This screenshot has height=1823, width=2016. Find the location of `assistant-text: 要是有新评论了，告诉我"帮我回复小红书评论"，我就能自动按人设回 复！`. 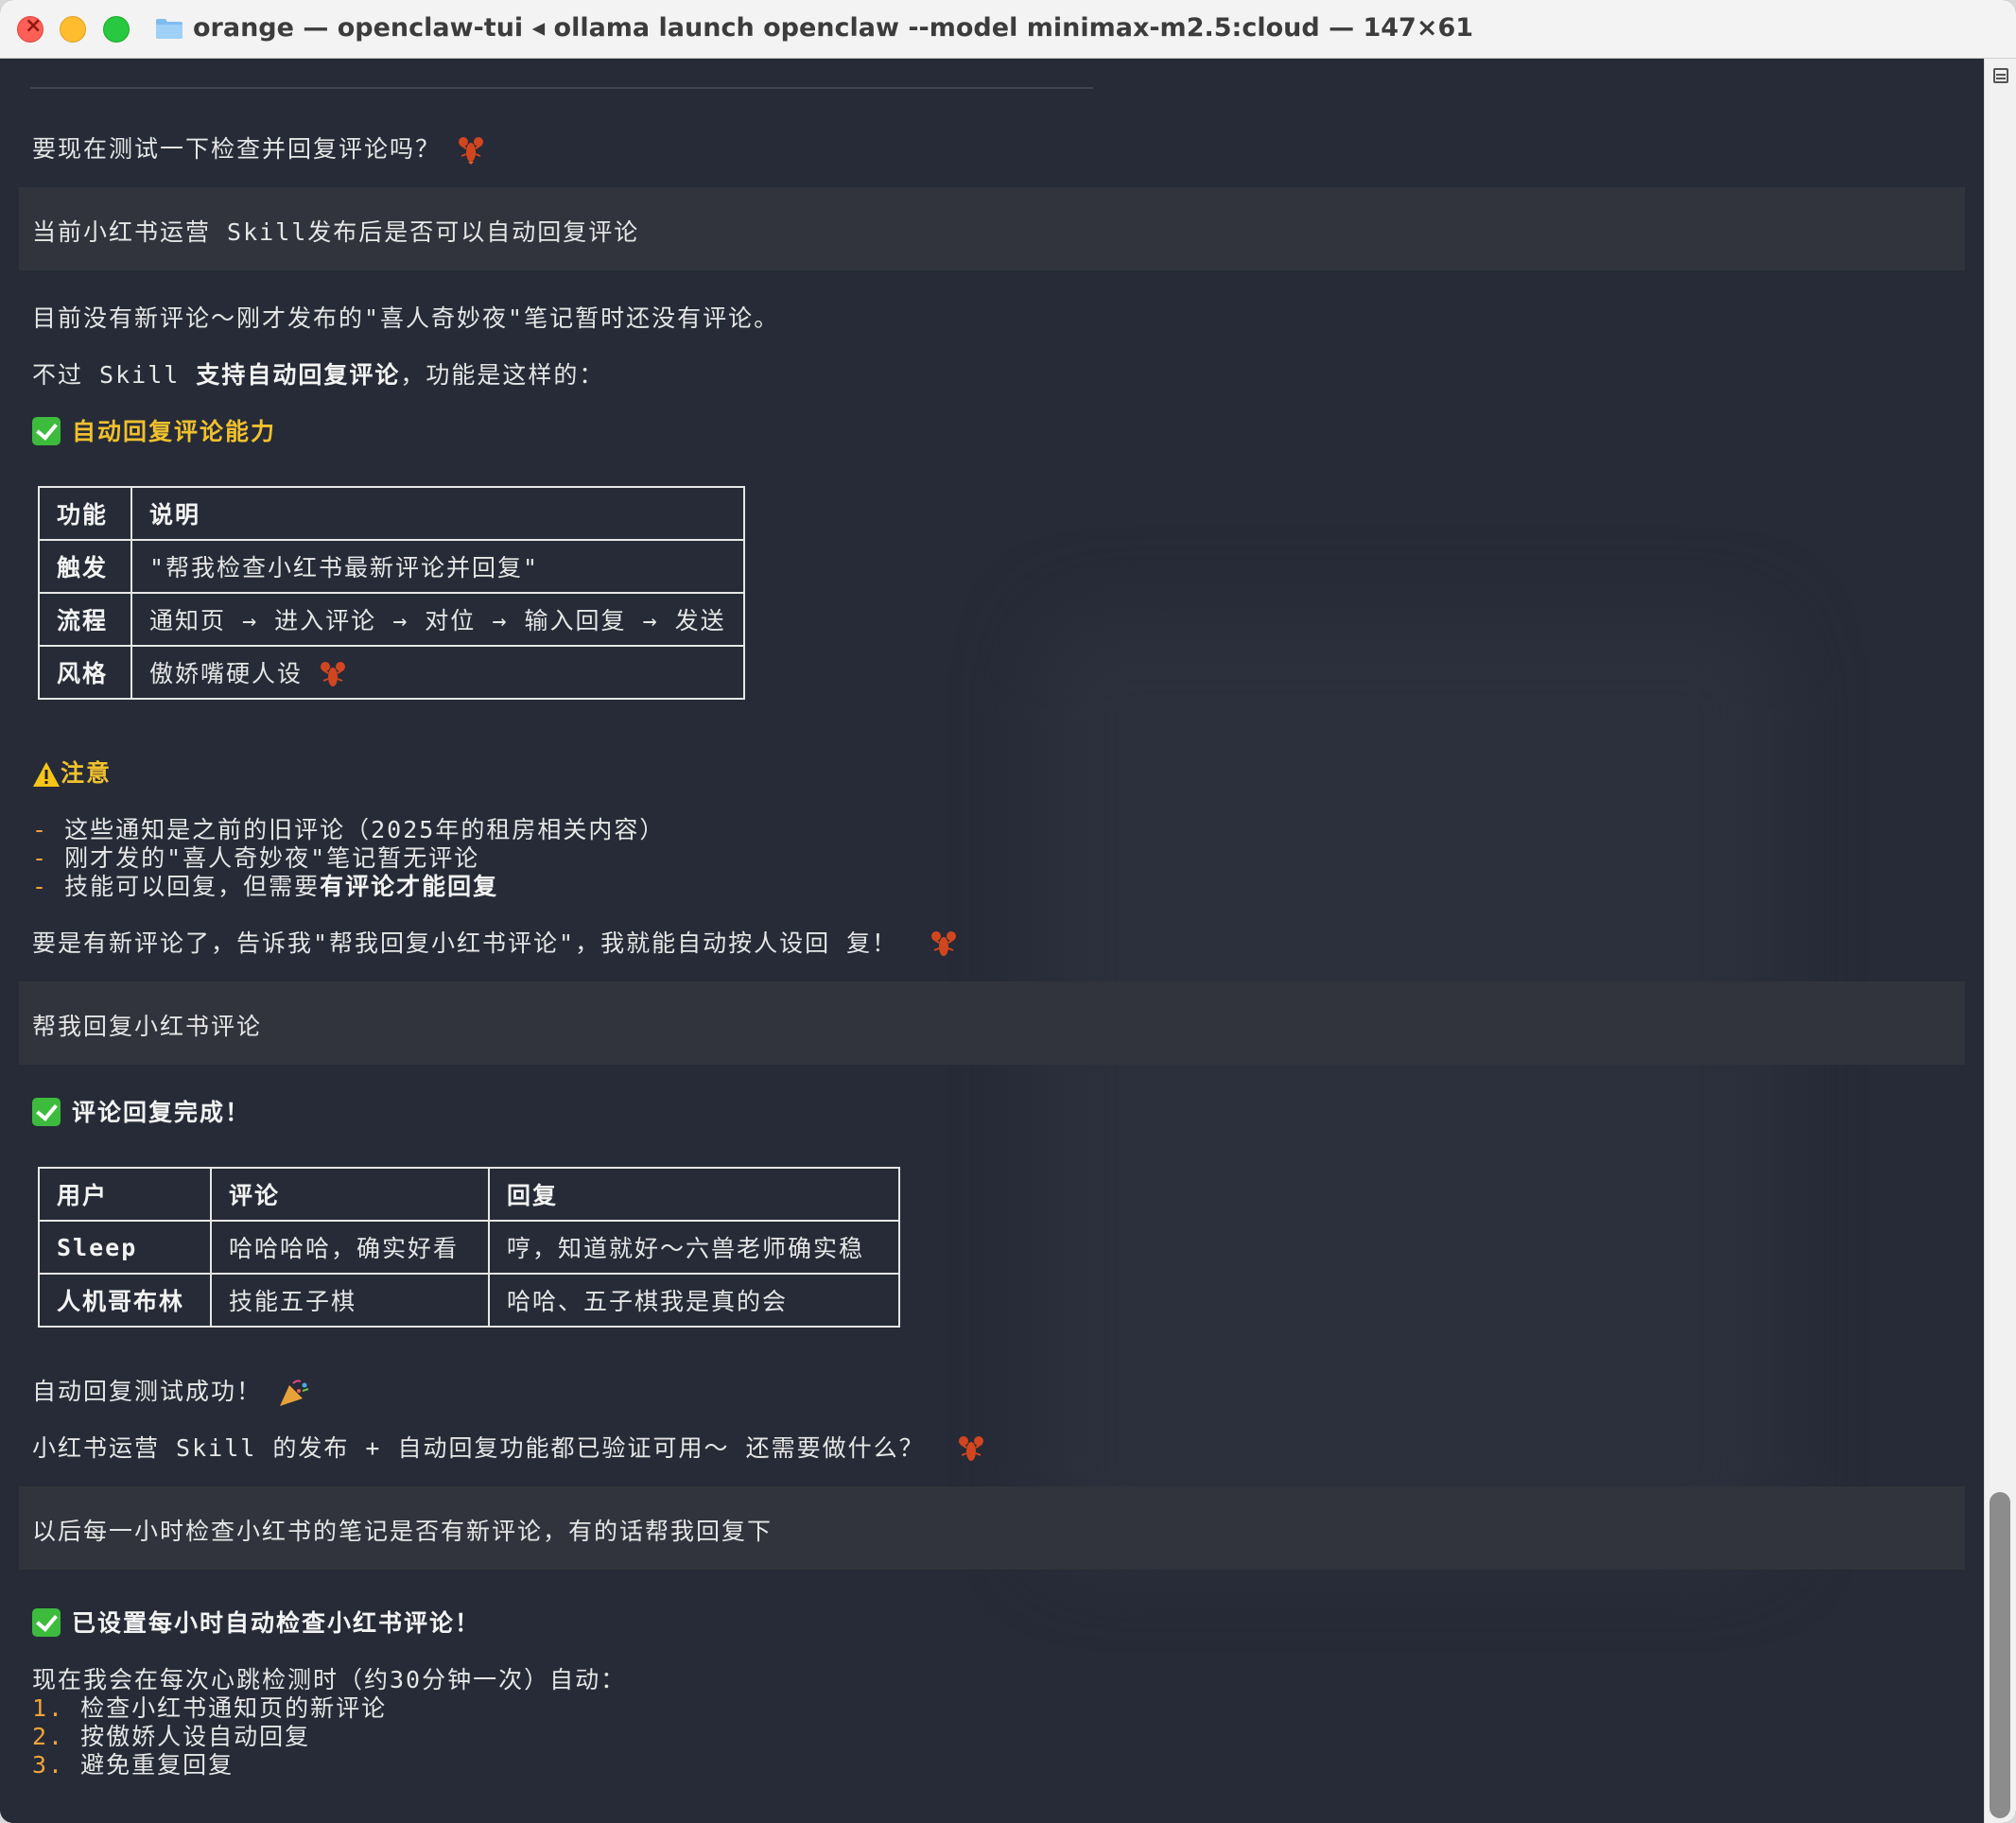

assistant-text: 要是有新评论了，告诉我"帮我回复小红书评论"，我就能自动按人设回 复！ is located at coordinates (495, 942).